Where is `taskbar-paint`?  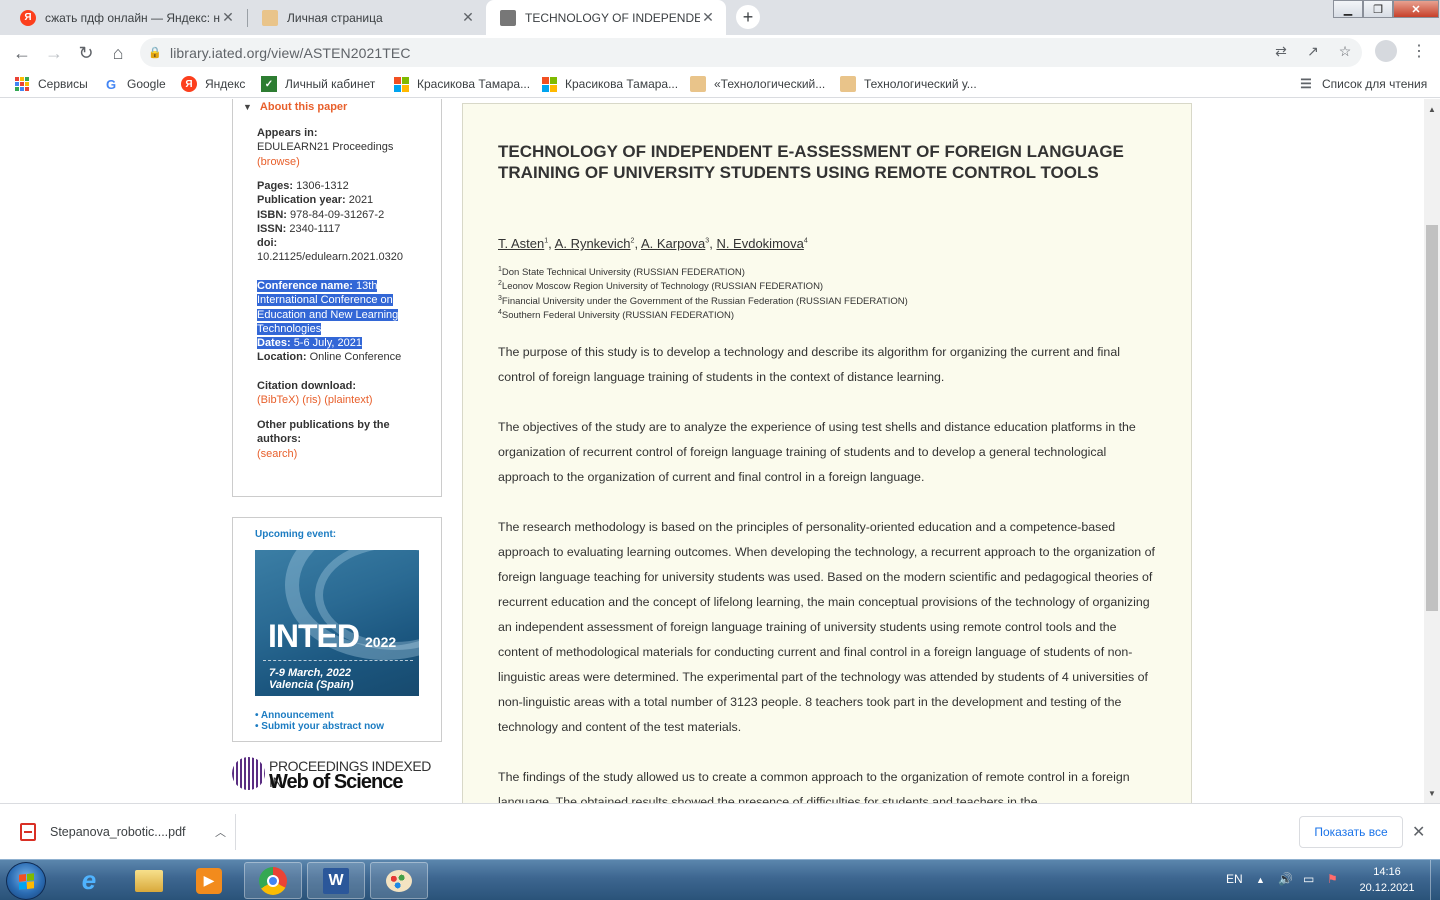
taskbar-paint is located at coordinates (399, 880).